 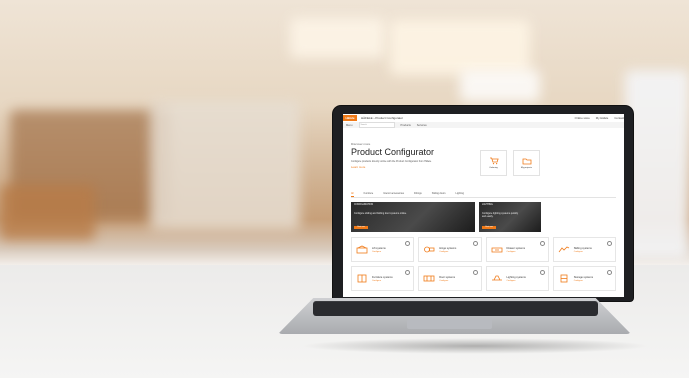 I want to click on folder-icon, so click(x=526, y=161).